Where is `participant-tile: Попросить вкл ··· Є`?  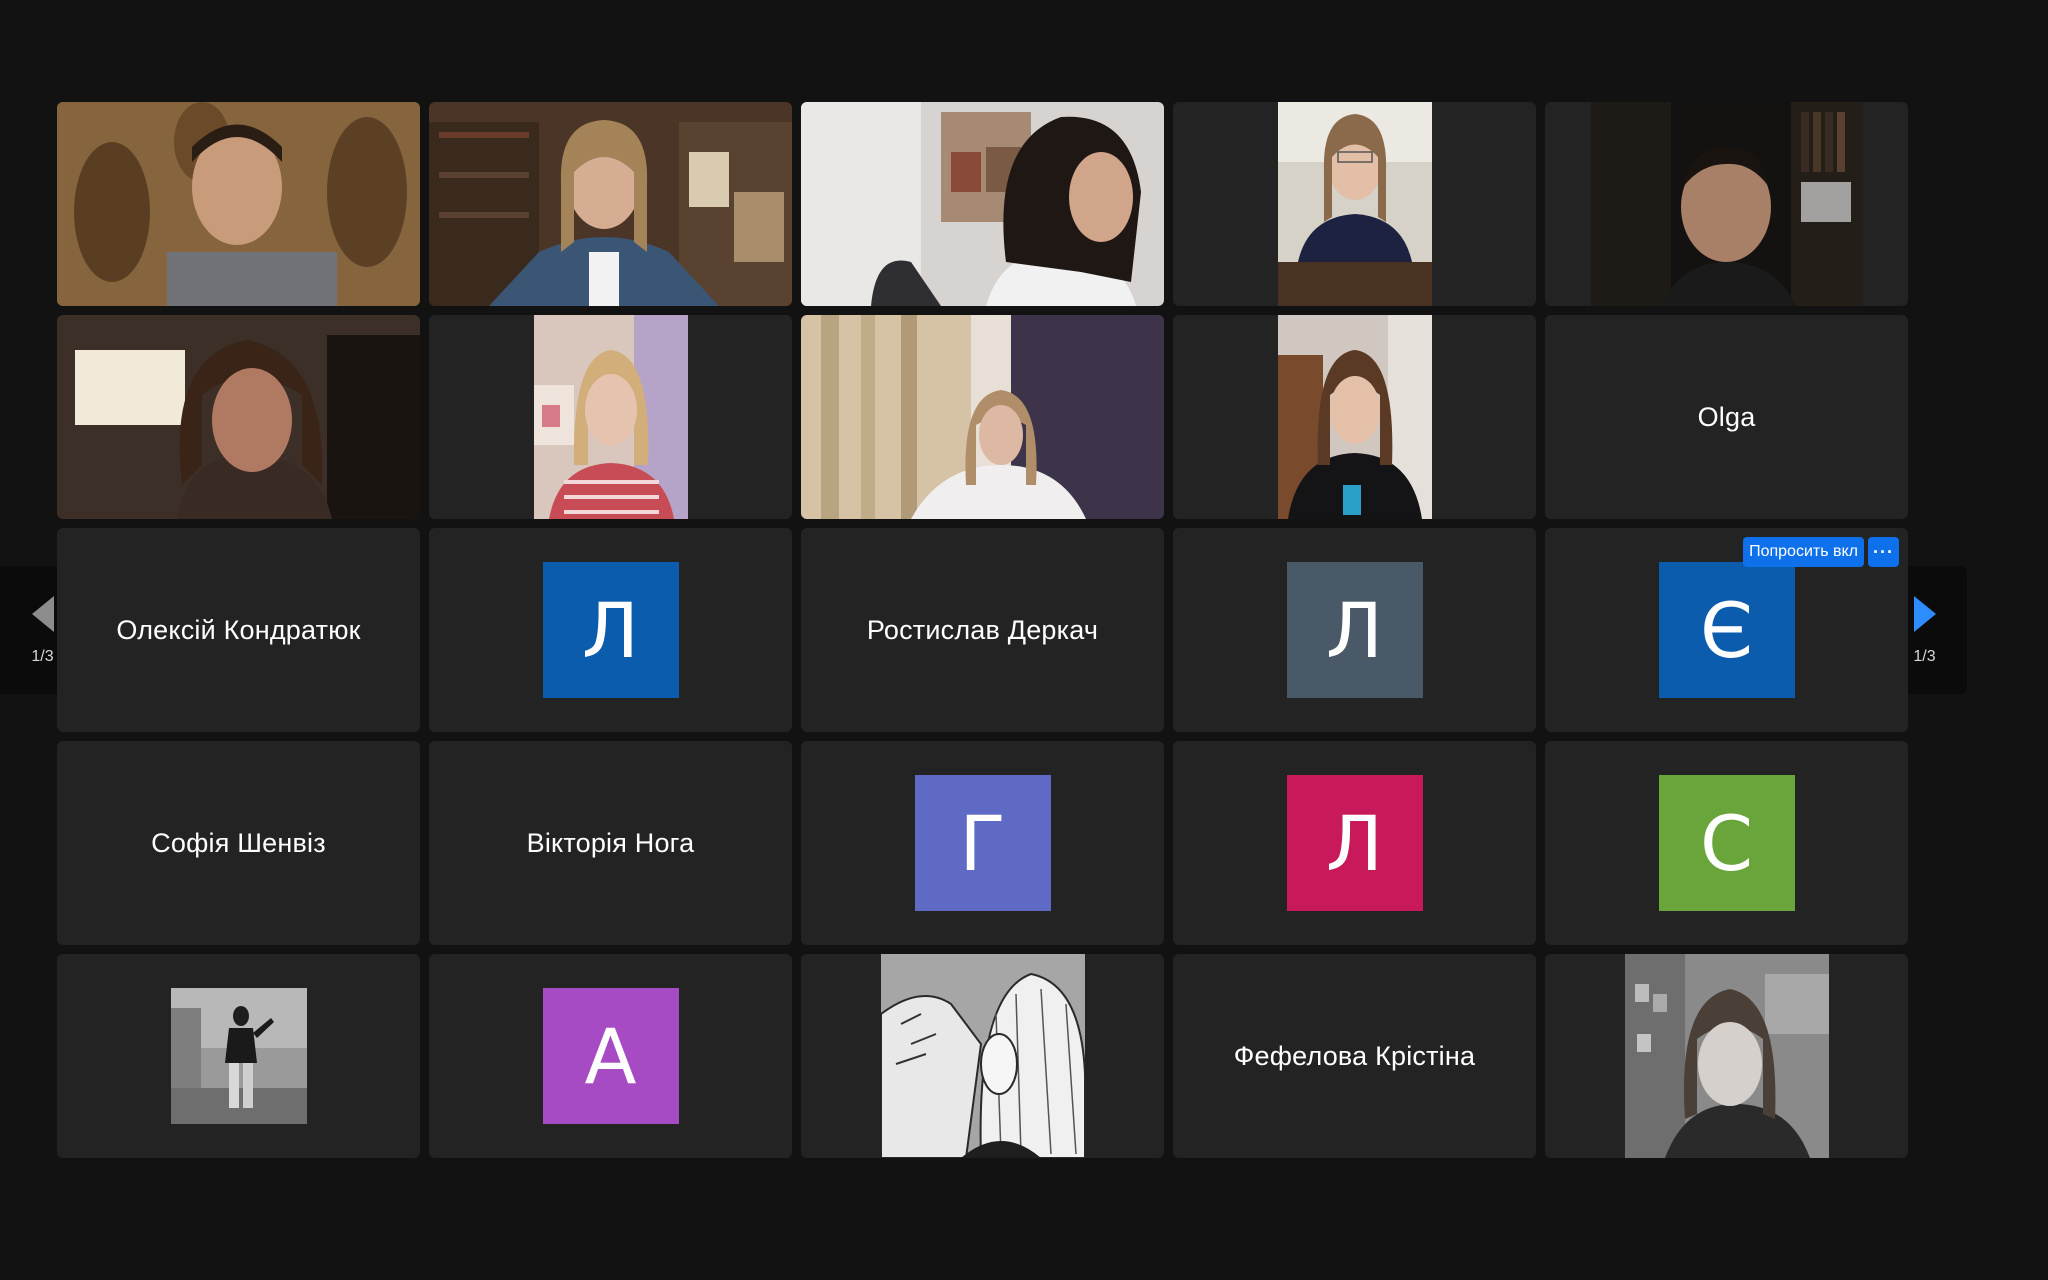
participant-tile: Попросить вкл ··· Є is located at coordinates (1726, 630).